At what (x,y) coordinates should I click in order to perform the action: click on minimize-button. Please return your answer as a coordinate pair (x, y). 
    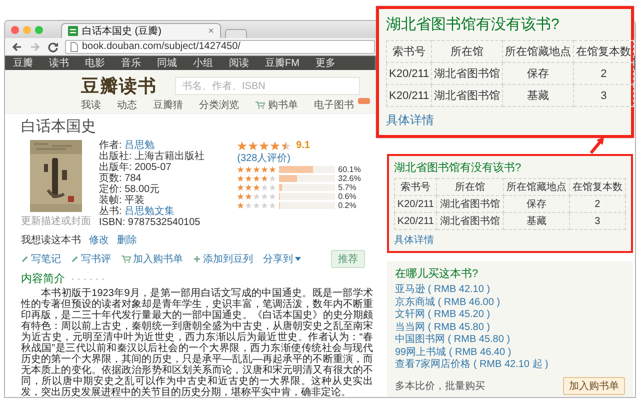
    Looking at the image, I should click on (27, 30).